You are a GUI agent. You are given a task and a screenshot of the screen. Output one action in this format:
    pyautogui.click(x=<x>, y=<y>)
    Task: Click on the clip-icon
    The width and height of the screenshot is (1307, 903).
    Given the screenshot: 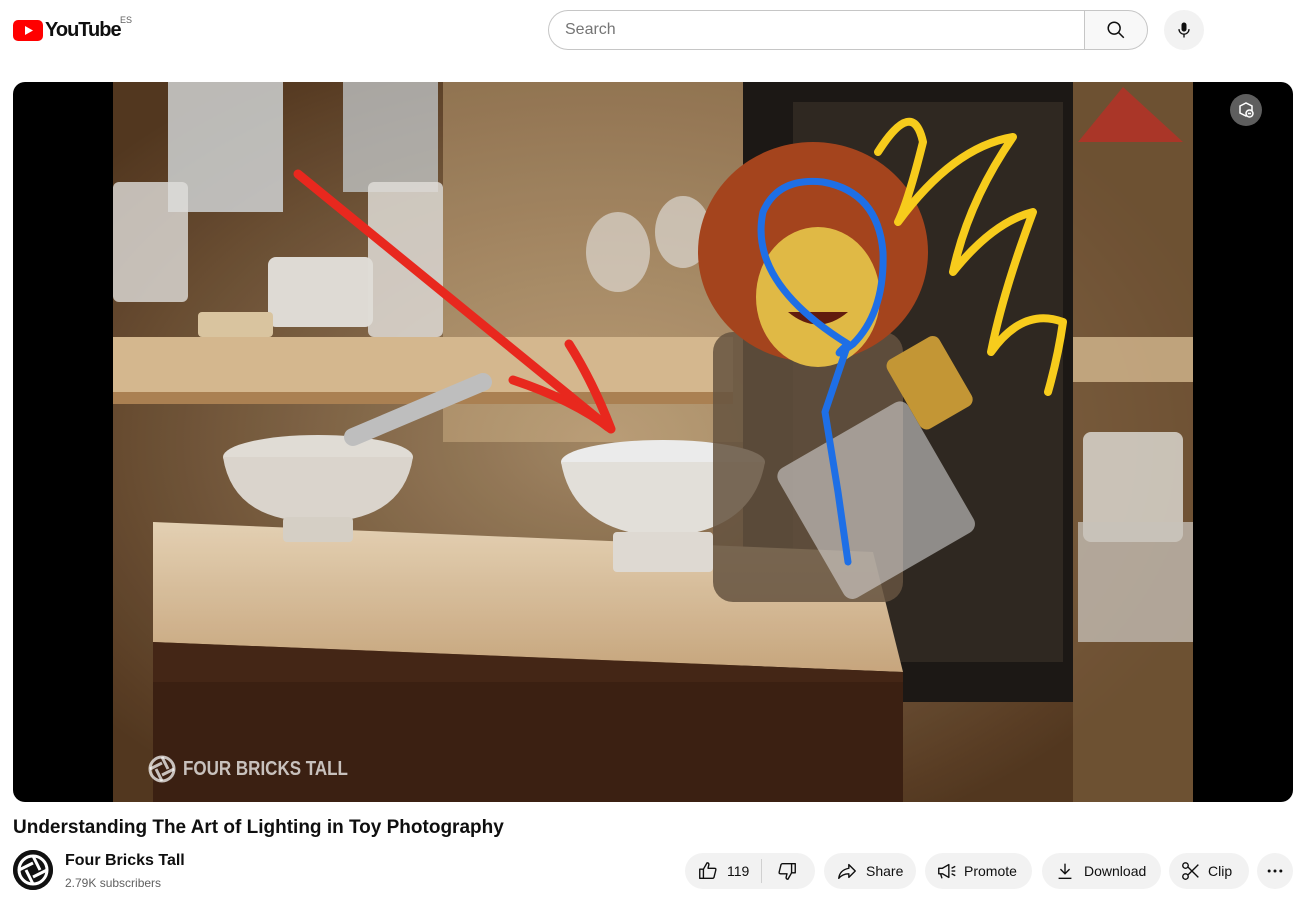 What is the action you would take?
    pyautogui.click(x=1191, y=871)
    